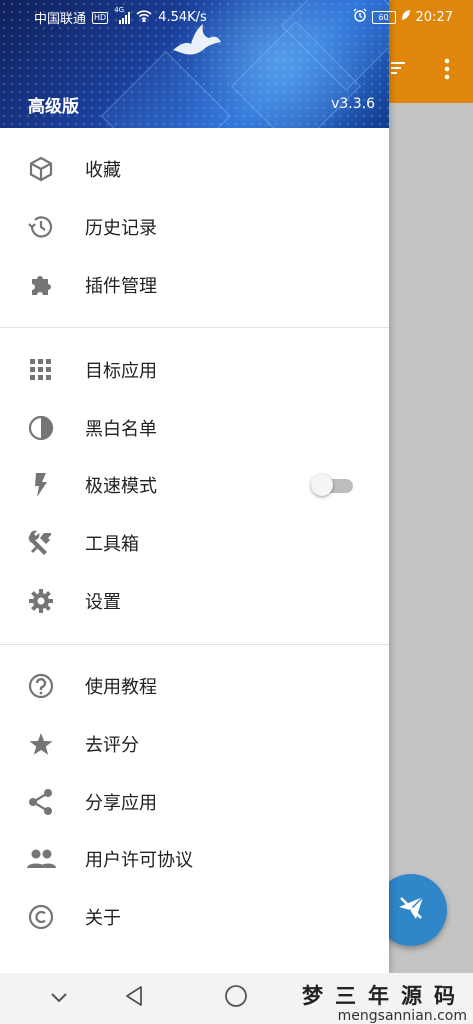  What do you see at coordinates (121, 687) in the screenshot?
I see `menu-label: 使用教程` at bounding box center [121, 687].